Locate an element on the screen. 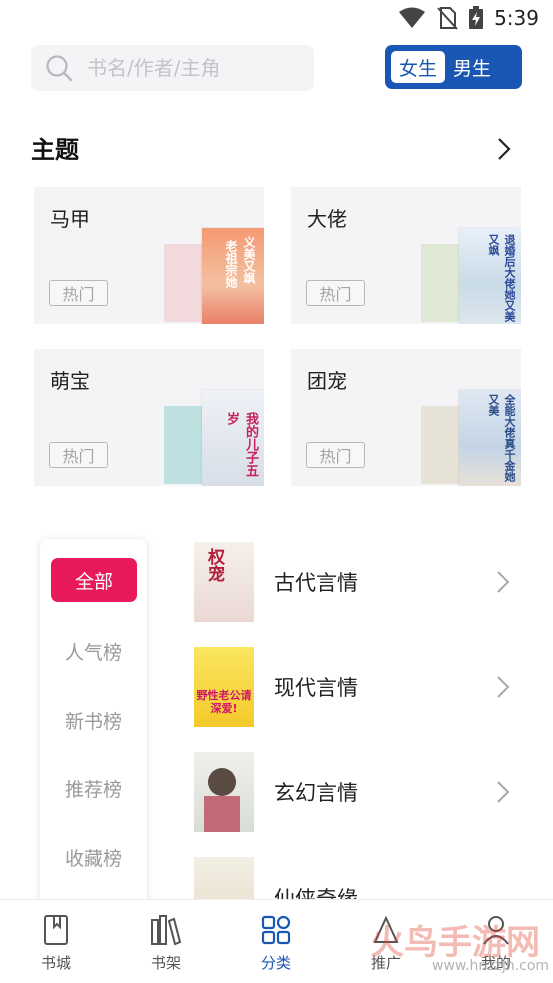  gender-male-option: 男生 is located at coordinates (472, 67).